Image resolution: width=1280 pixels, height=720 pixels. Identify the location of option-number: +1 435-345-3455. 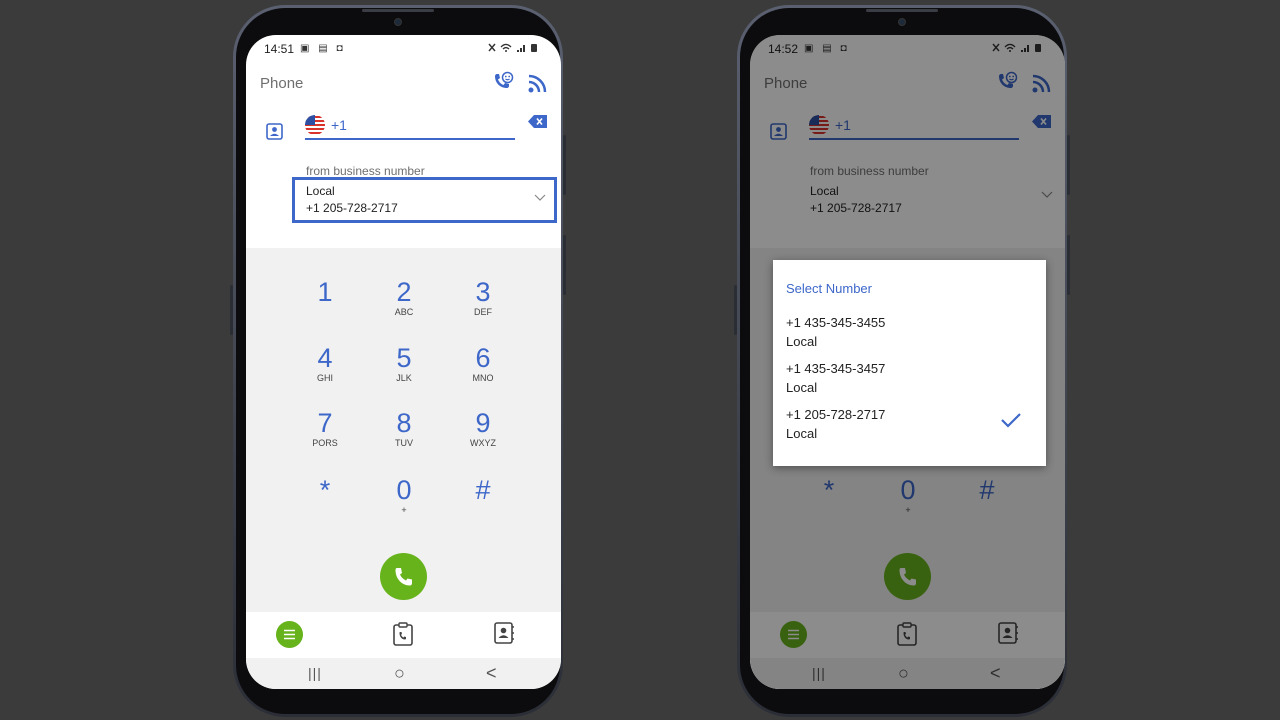
(836, 322).